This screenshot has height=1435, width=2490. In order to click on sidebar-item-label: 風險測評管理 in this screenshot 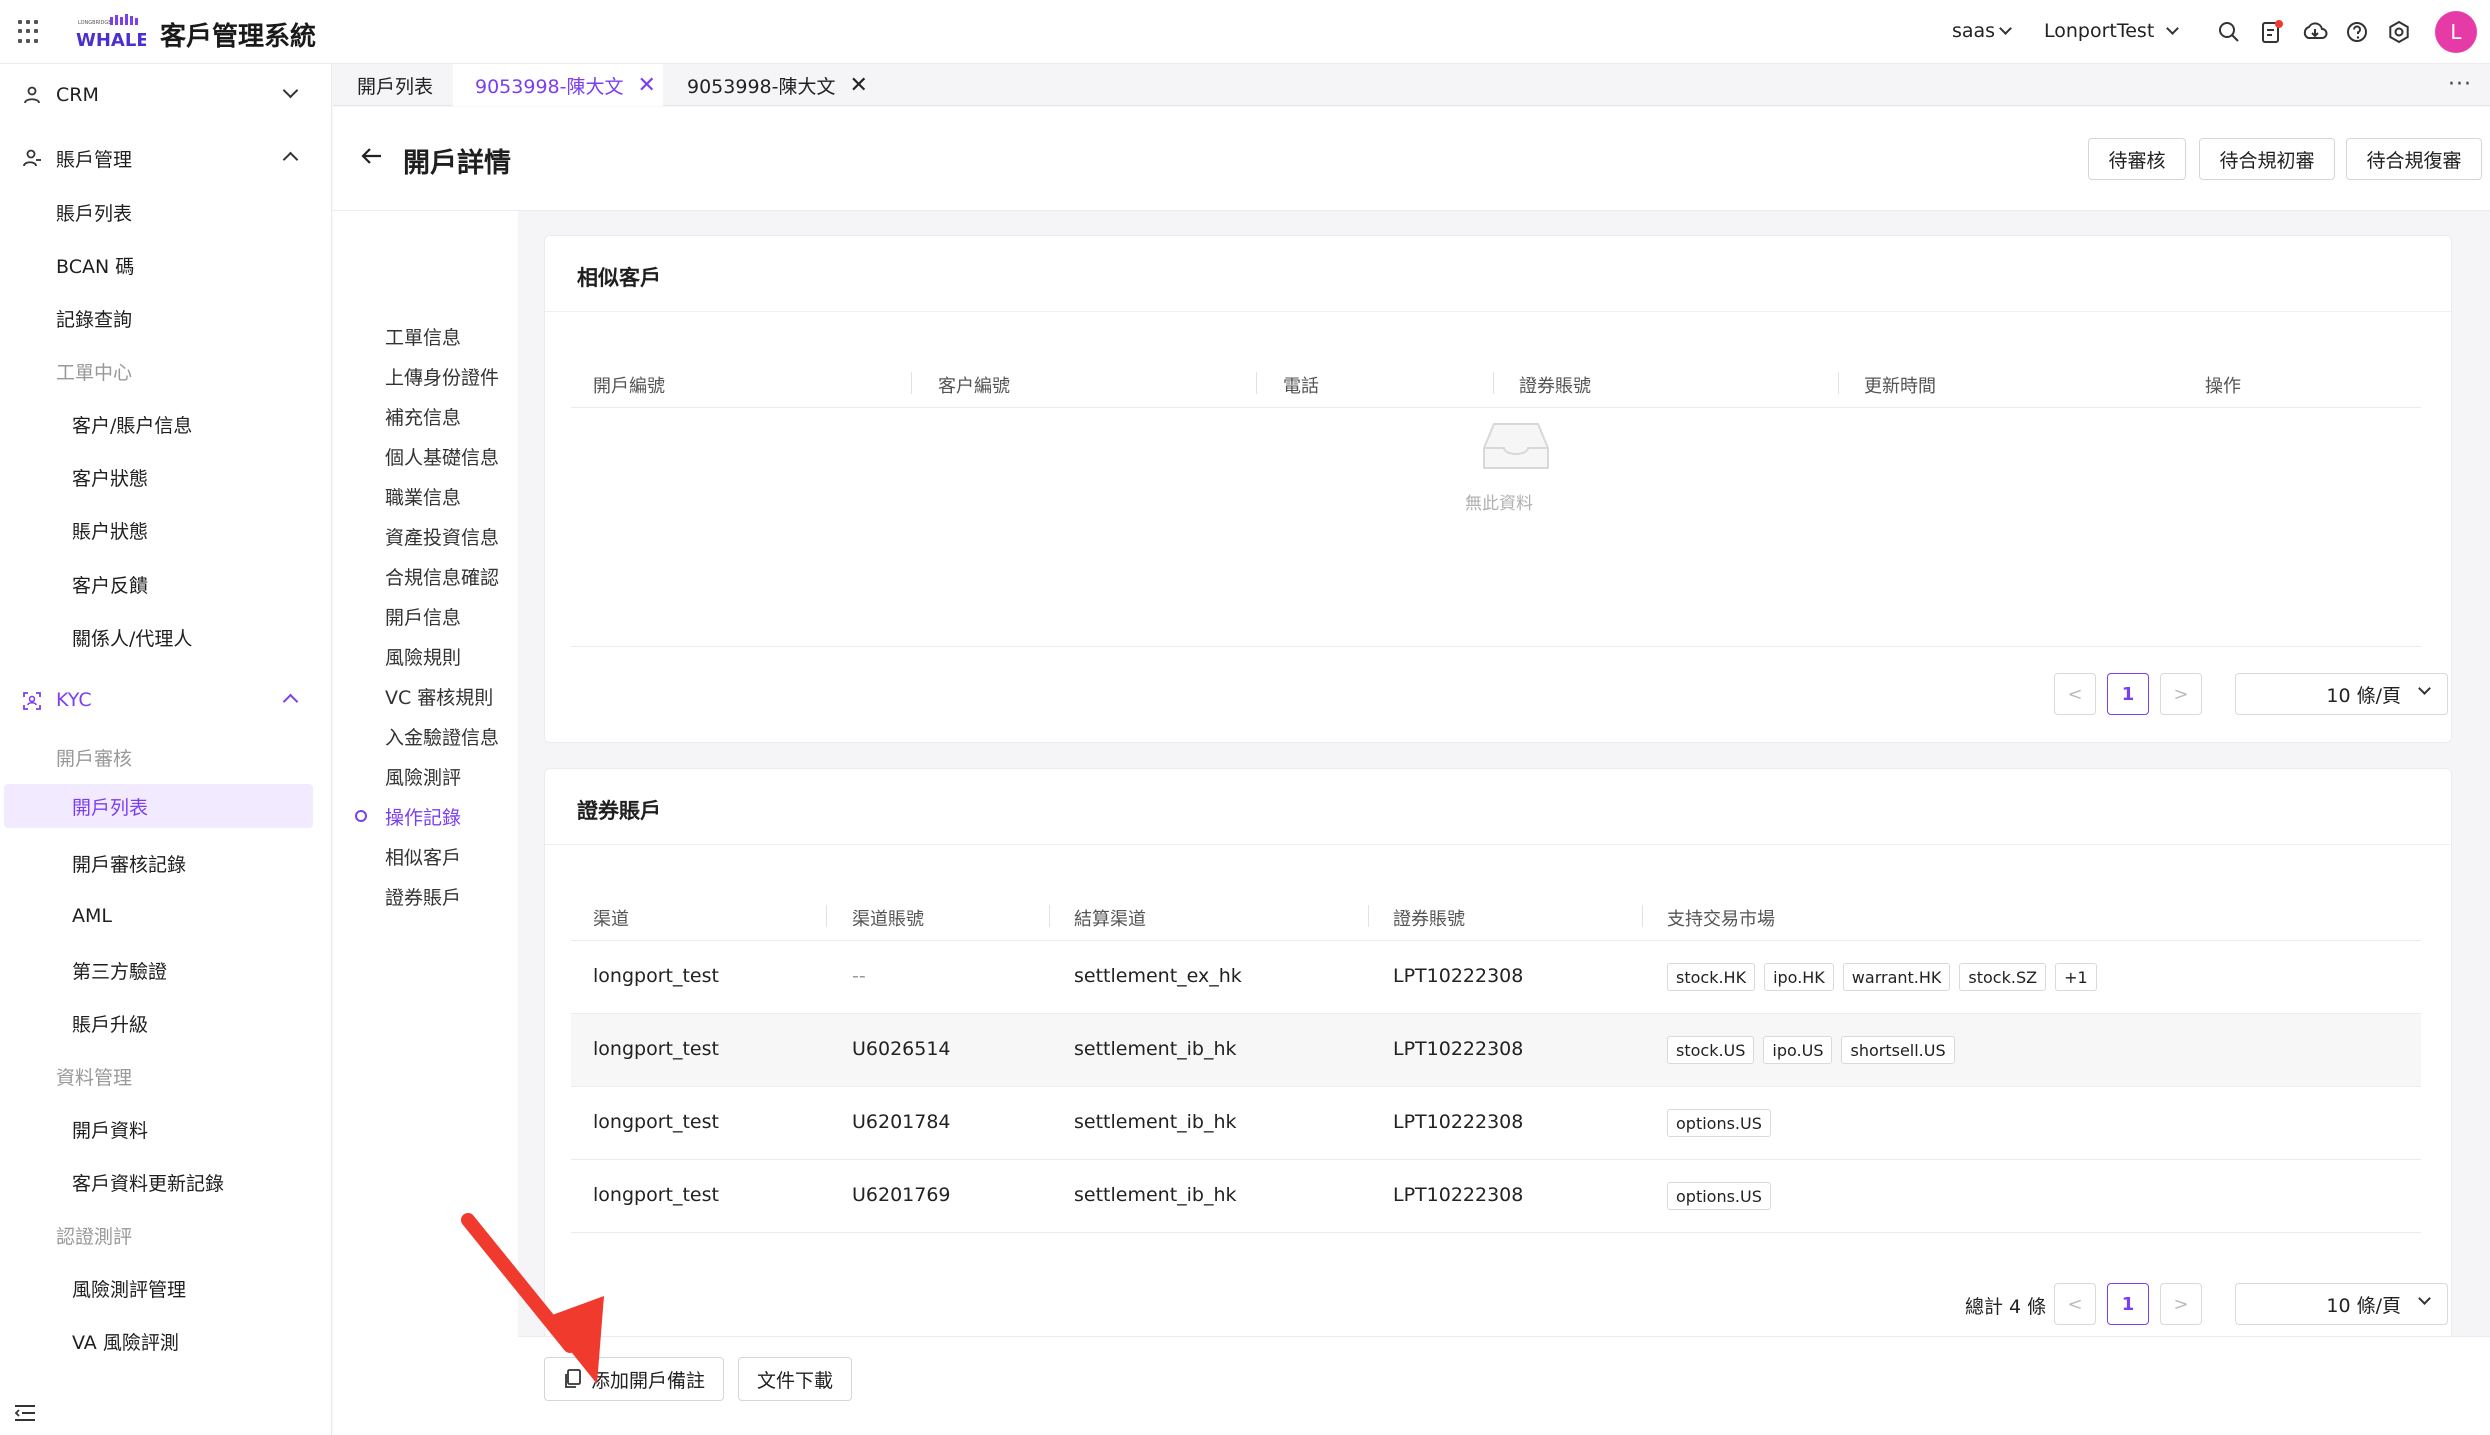, I will do `click(129, 1289)`.